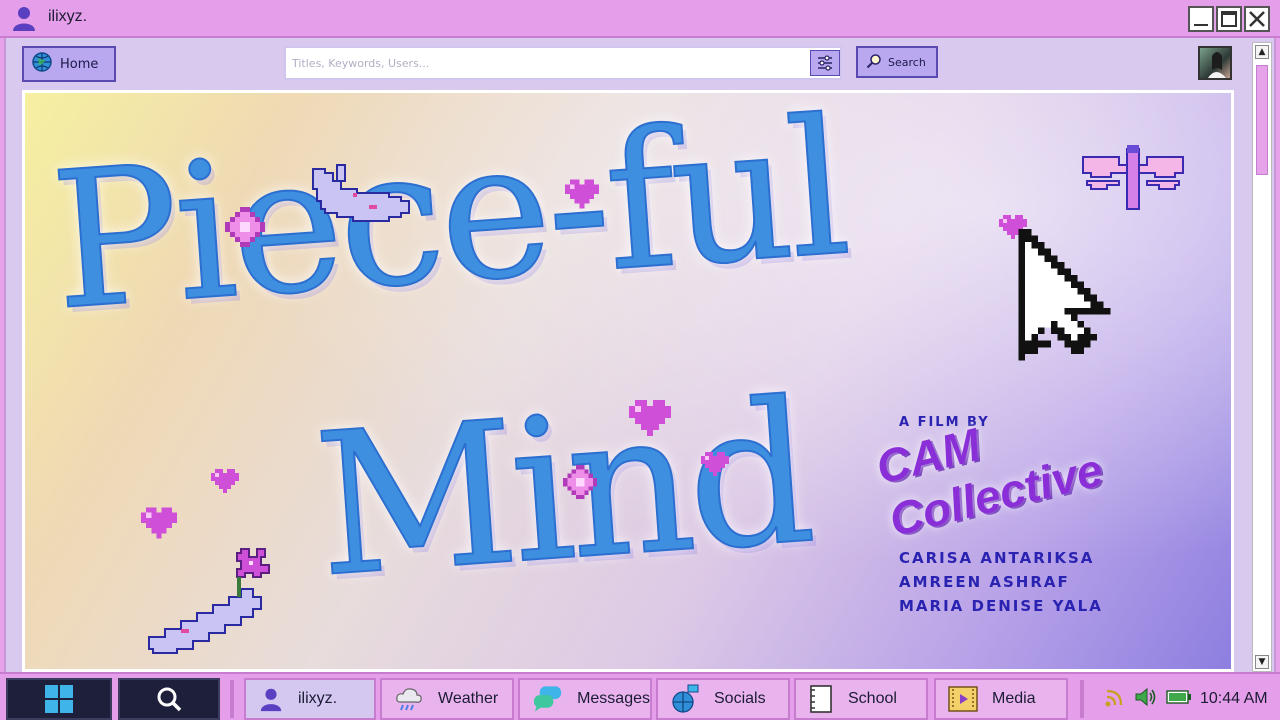  I want to click on person-photo-icon, so click(1217, 65).